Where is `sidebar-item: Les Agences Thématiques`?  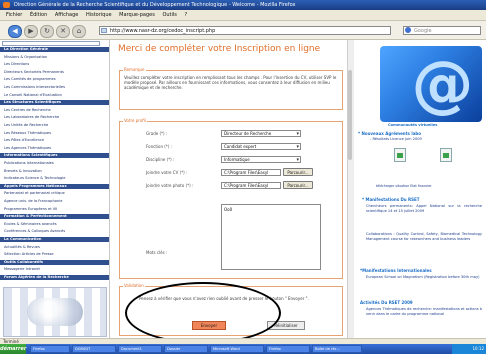
sidebar-item: Les Agences Thématiques is located at coordinates (54, 148).